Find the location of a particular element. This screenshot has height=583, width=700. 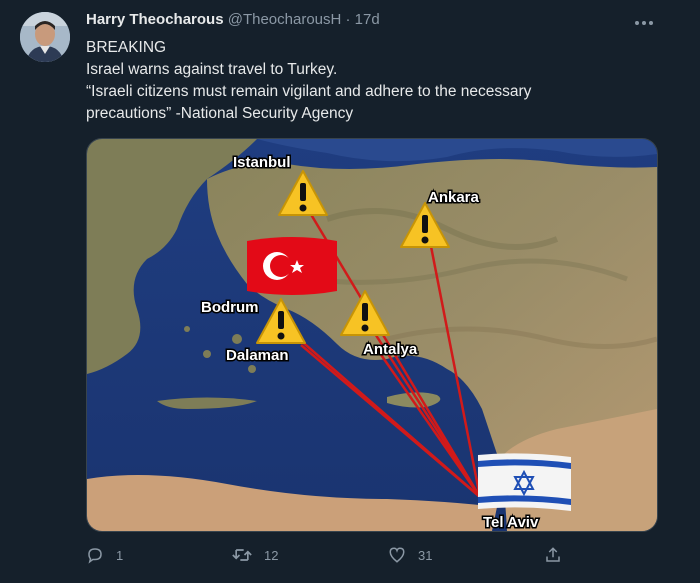

city-label-tel-aviv: Tel Aviv is located at coordinates (511, 522).